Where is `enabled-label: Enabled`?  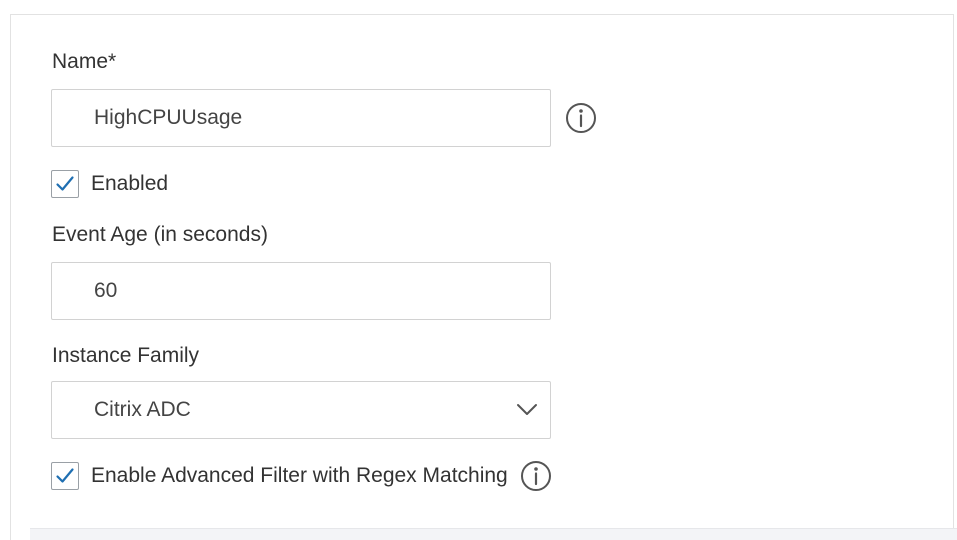
enabled-label: Enabled is located at coordinates (130, 183).